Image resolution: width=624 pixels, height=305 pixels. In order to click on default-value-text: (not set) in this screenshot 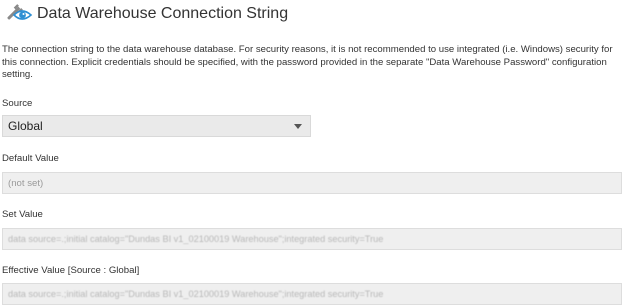, I will do `click(26, 183)`.